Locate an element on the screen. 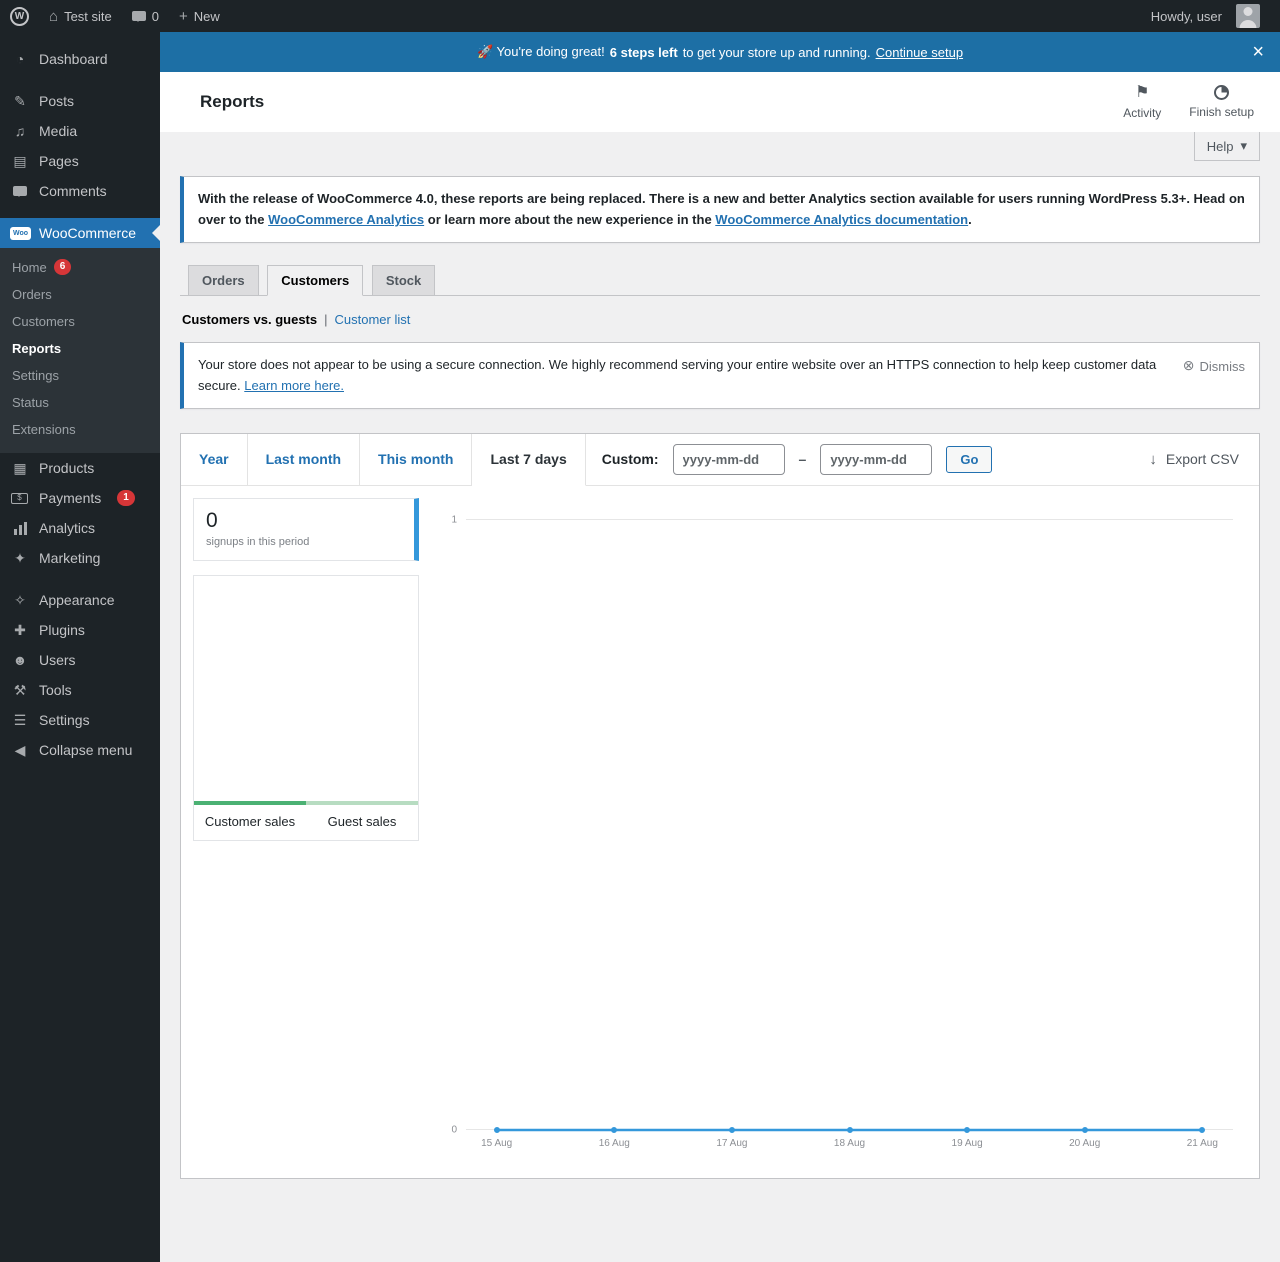 The height and width of the screenshot is (1262, 1280). end-date-input is located at coordinates (876, 459).